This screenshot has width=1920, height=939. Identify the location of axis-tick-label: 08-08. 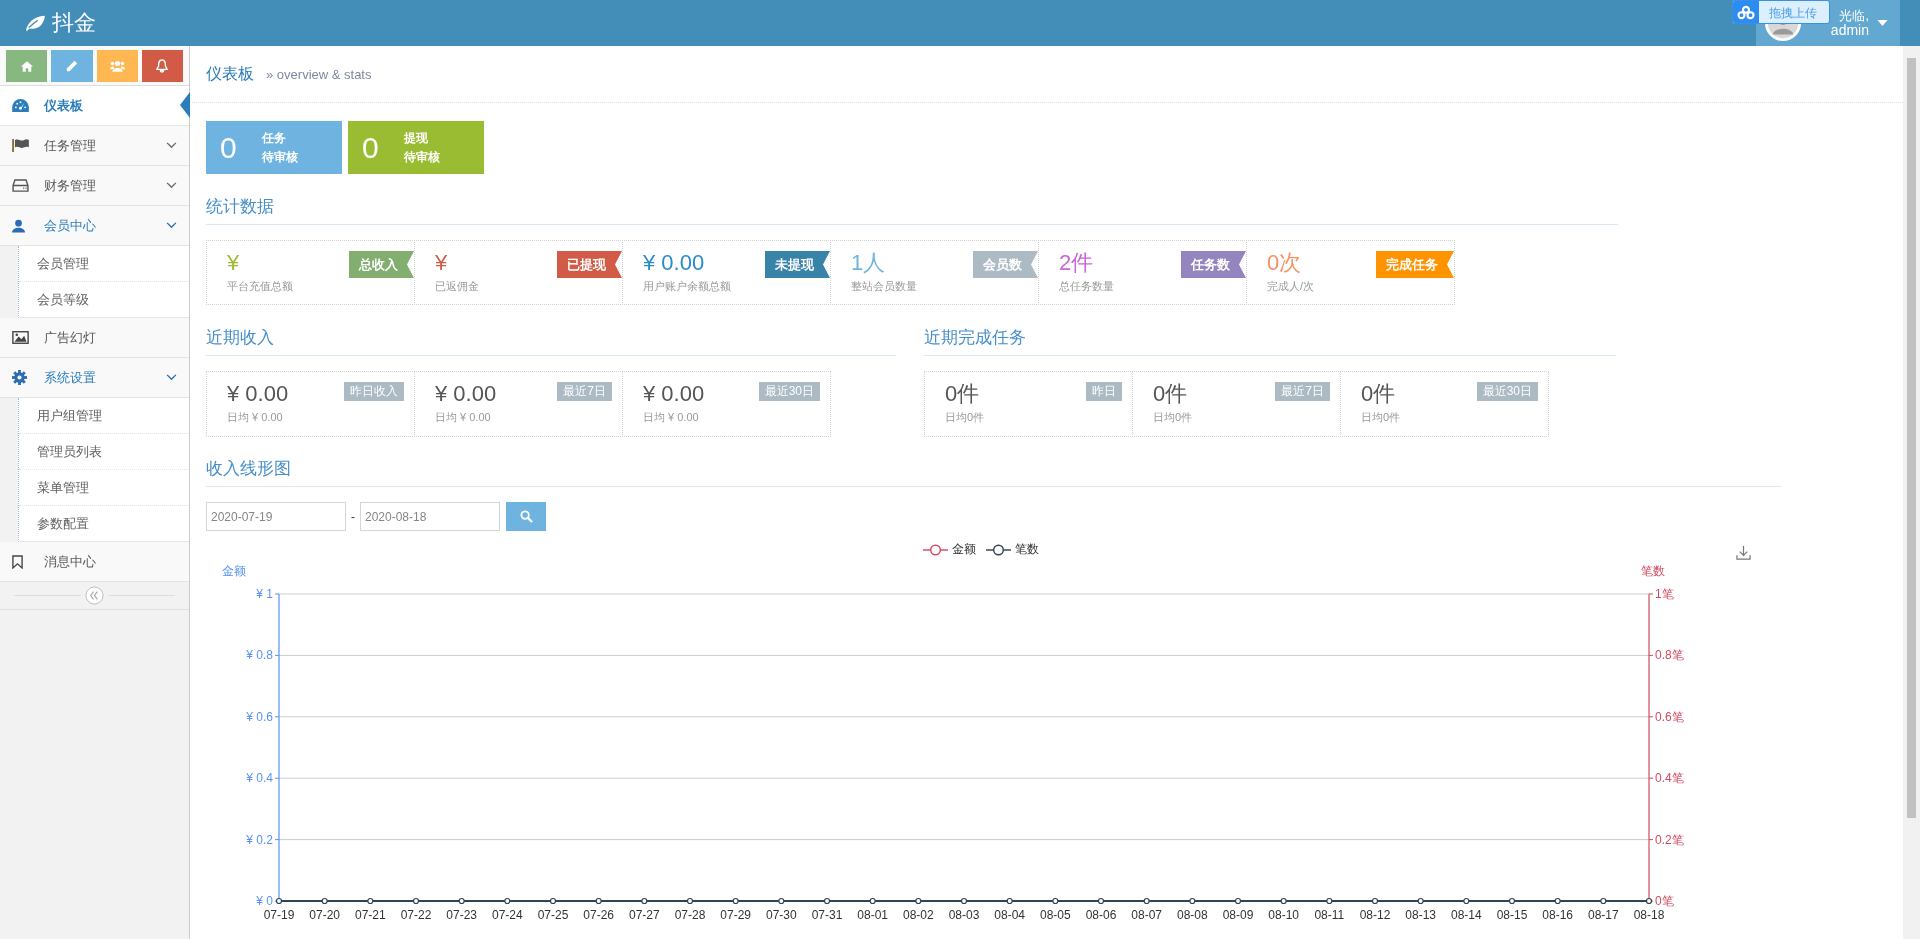
(1192, 915).